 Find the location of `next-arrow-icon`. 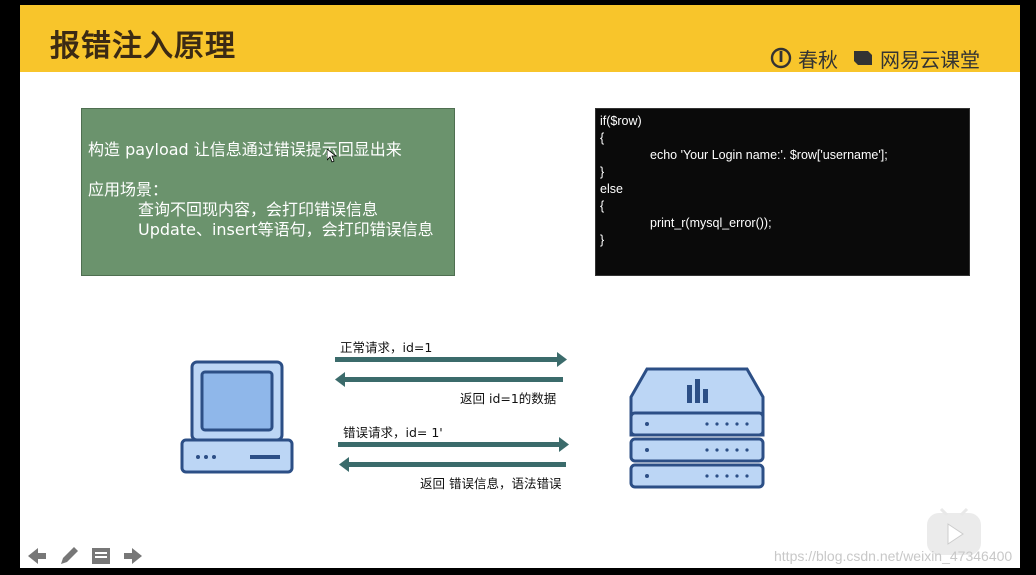

next-arrow-icon is located at coordinates (133, 556).